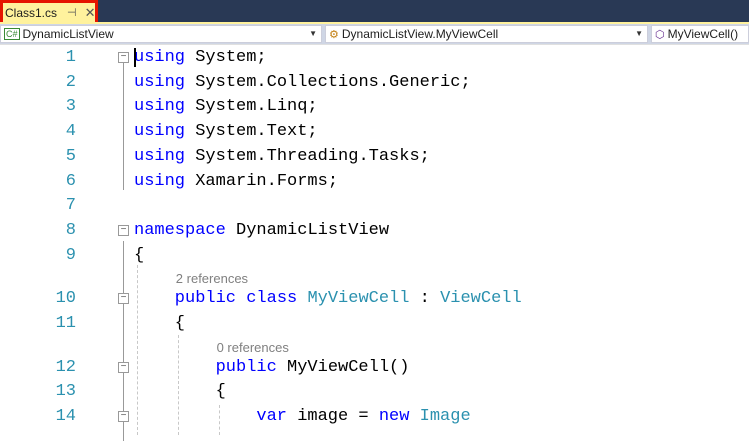  I want to click on code-text: namespace DynamicListView, so click(261, 230).